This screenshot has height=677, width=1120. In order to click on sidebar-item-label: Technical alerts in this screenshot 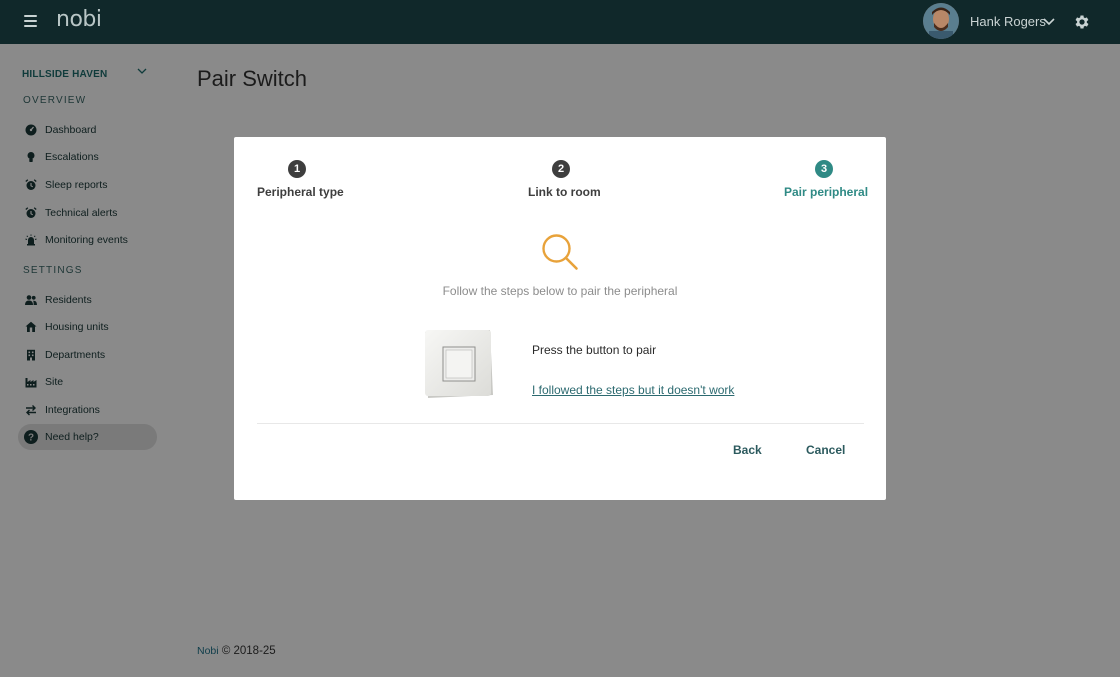, I will do `click(81, 213)`.